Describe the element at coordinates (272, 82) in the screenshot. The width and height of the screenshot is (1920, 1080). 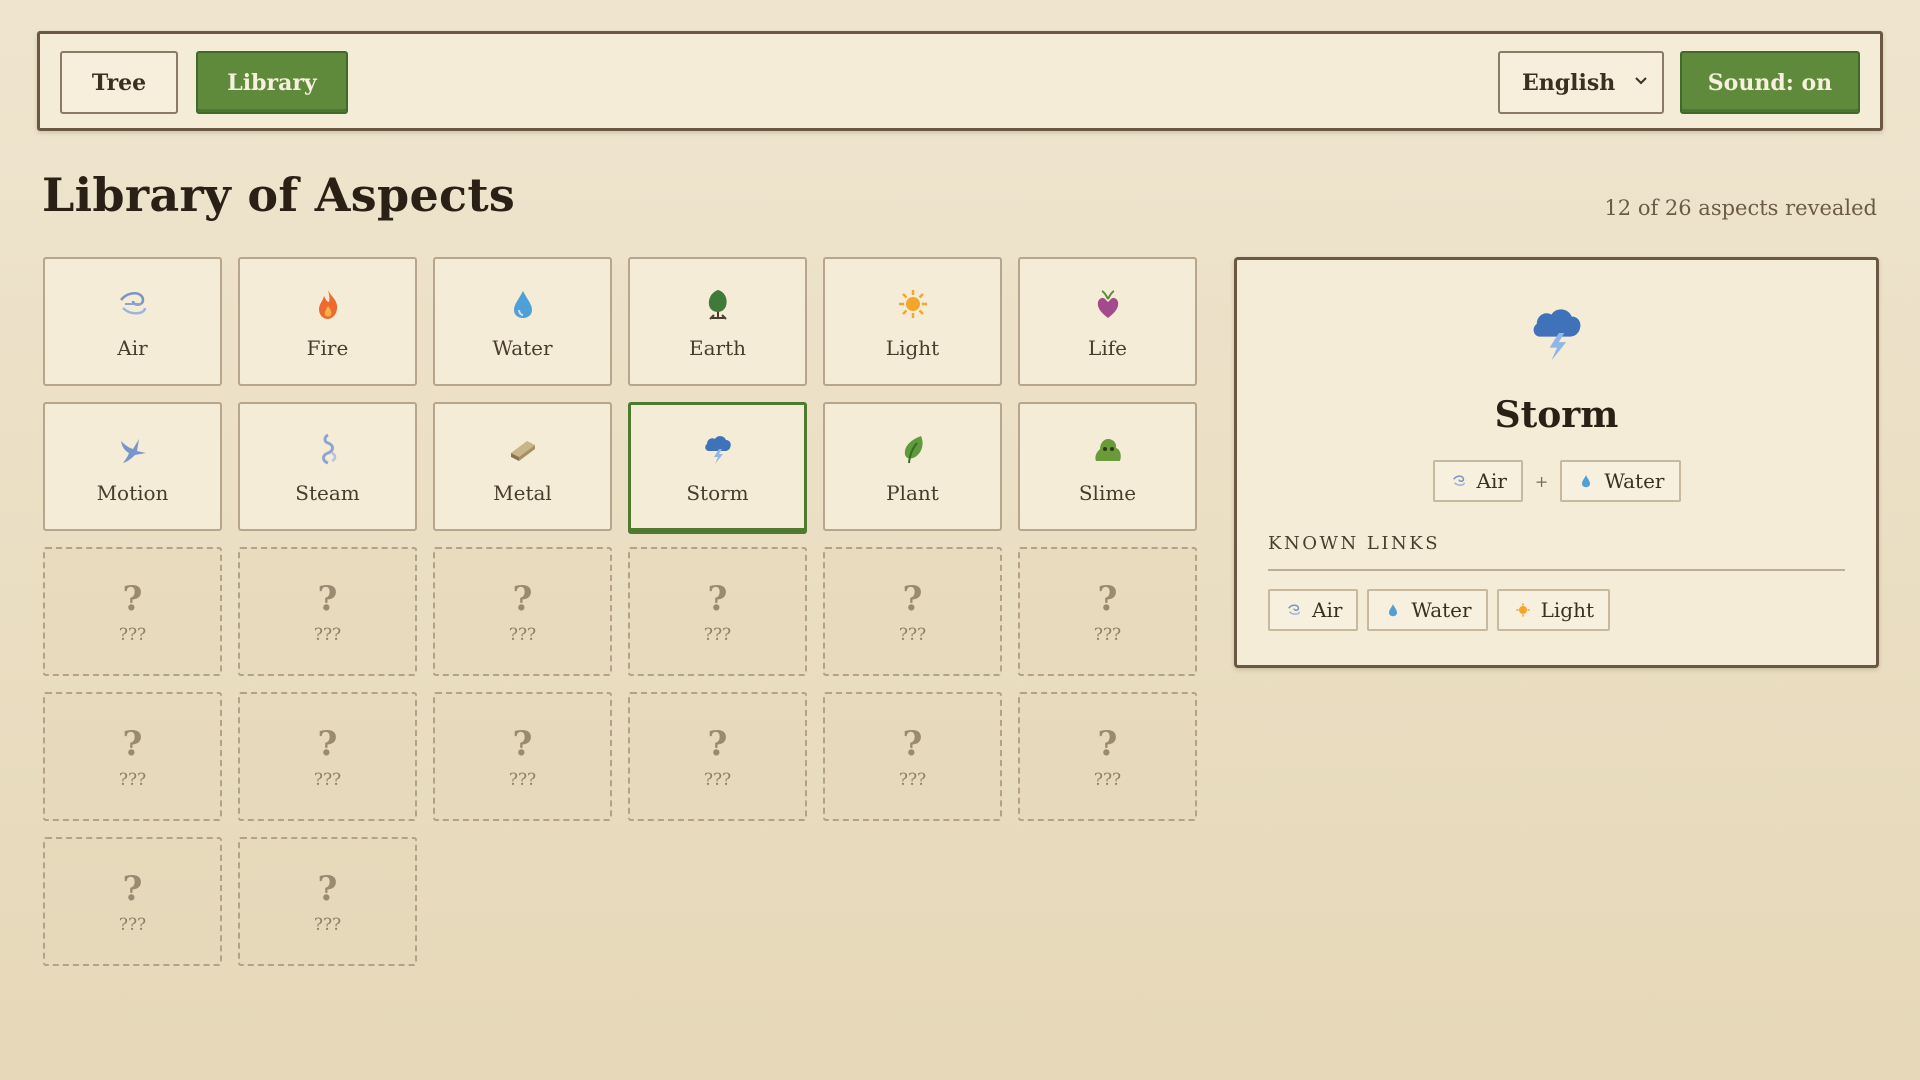
I see `library-tab-button: Library` at that location.